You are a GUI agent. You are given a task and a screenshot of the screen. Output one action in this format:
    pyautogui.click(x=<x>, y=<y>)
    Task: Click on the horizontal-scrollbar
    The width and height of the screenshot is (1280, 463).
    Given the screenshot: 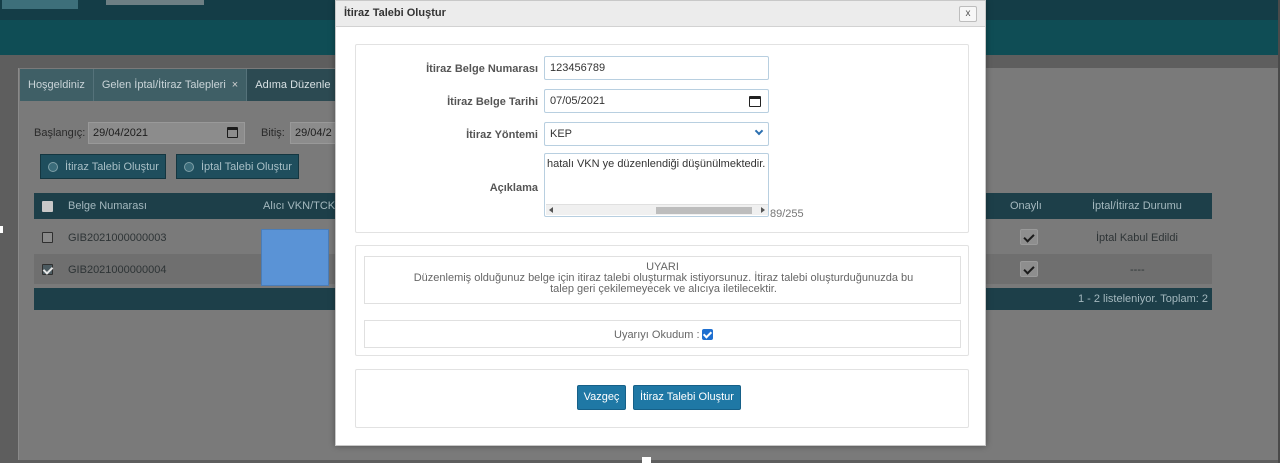 What is the action you would take?
    pyautogui.click(x=657, y=209)
    